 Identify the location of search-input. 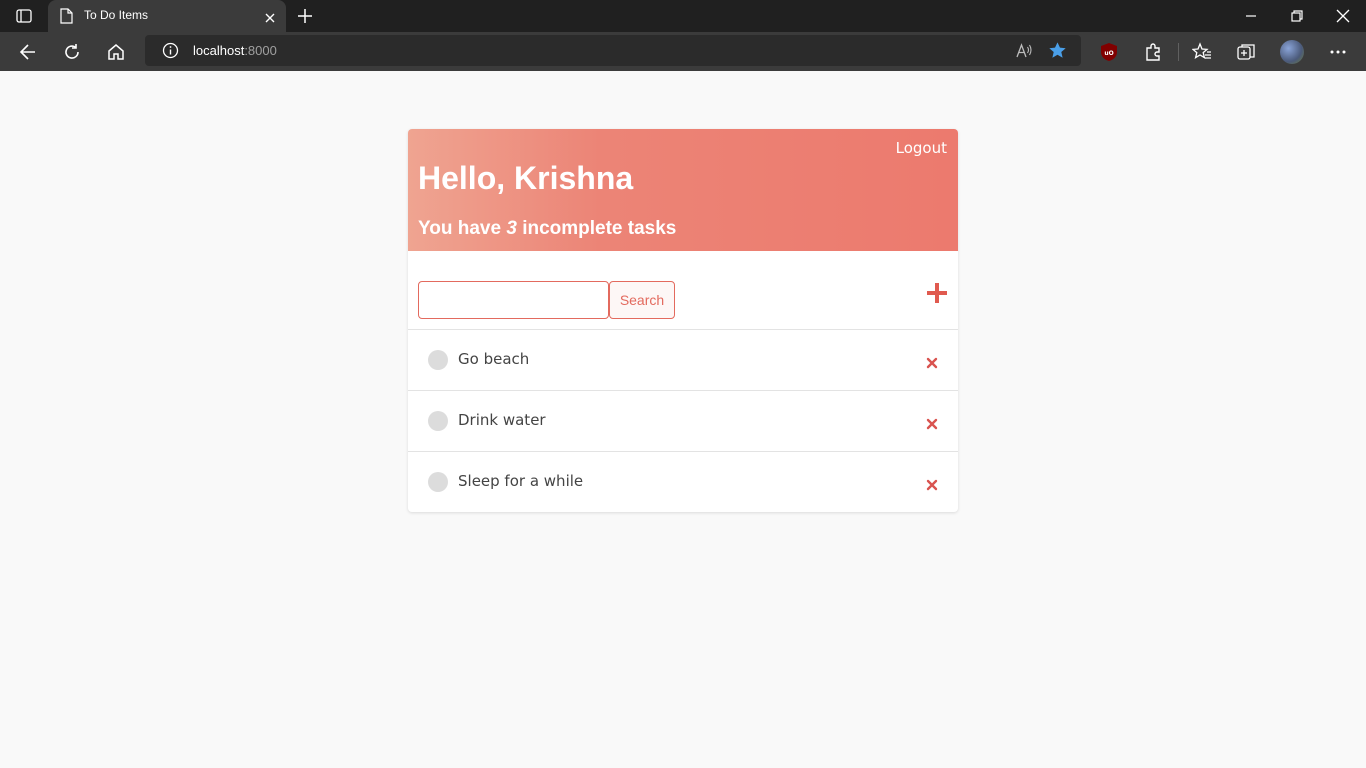
(513, 300).